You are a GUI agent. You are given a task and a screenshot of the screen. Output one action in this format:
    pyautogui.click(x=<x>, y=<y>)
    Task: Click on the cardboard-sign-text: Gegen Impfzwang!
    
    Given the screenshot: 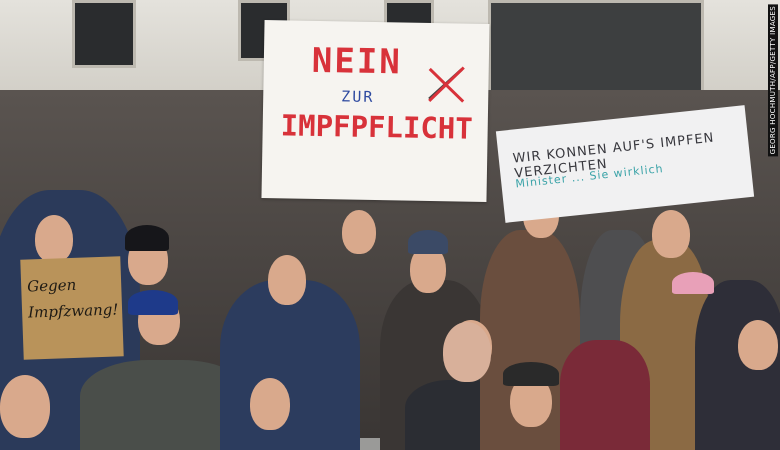 What is the action you would take?
    pyautogui.click(x=73, y=297)
    